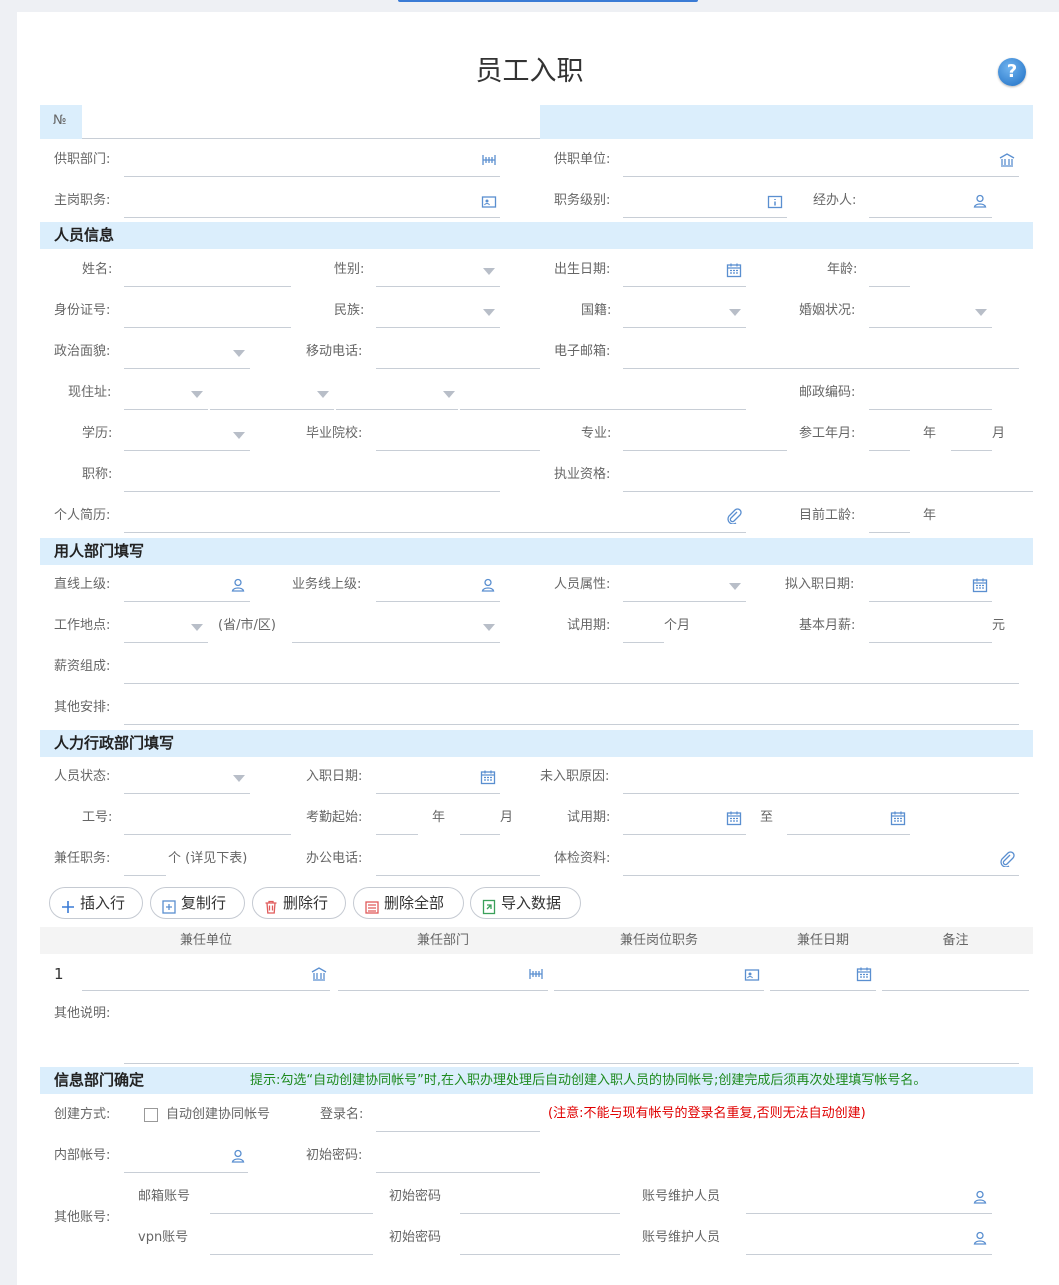 This screenshot has width=1059, height=1285. What do you see at coordinates (82, 200) in the screenshot?
I see `position-label: 主岗职务:` at bounding box center [82, 200].